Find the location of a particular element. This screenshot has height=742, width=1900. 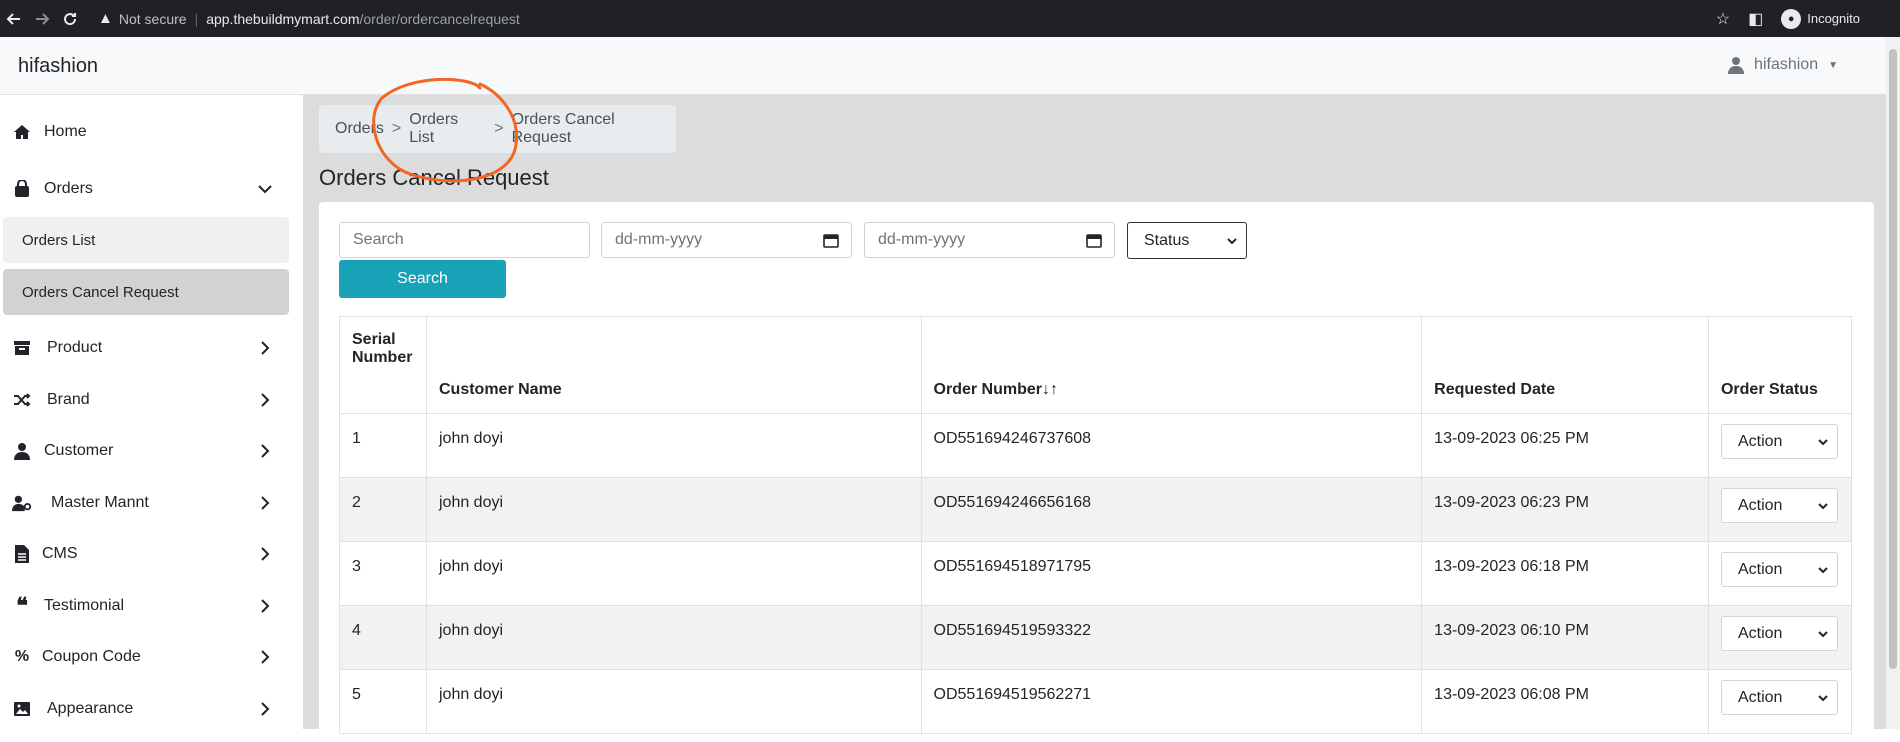

user-name: hifashion is located at coordinates (1786, 64).